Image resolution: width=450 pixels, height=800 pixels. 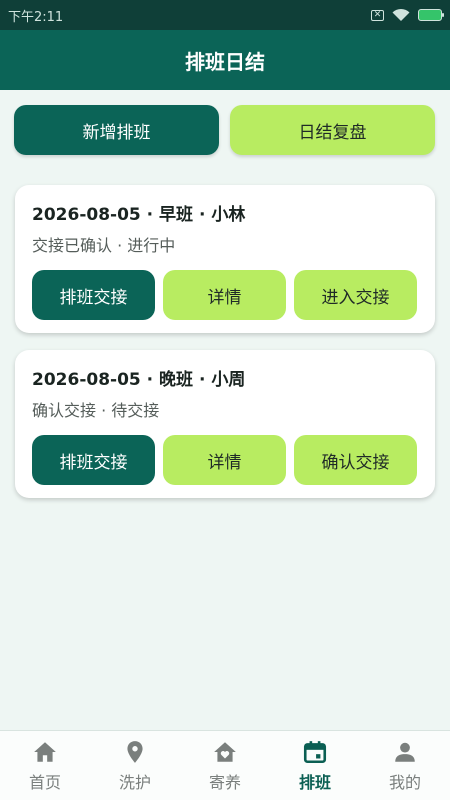 I want to click on top-actions: 新增排班 日结复盘, so click(x=224, y=130).